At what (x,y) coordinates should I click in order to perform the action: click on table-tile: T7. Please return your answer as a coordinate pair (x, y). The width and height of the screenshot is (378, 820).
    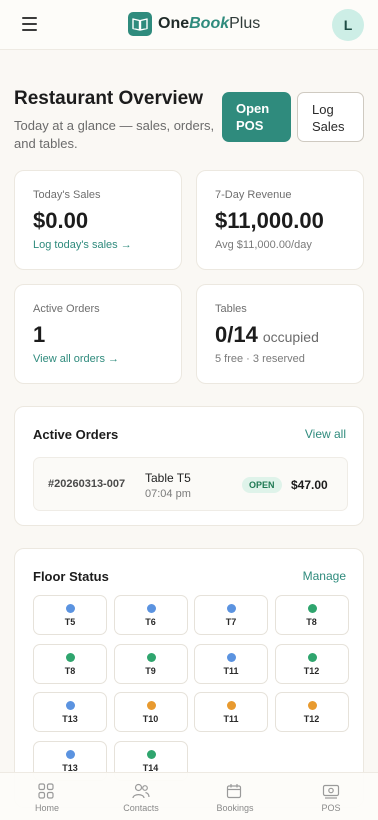
    Looking at the image, I should click on (231, 615).